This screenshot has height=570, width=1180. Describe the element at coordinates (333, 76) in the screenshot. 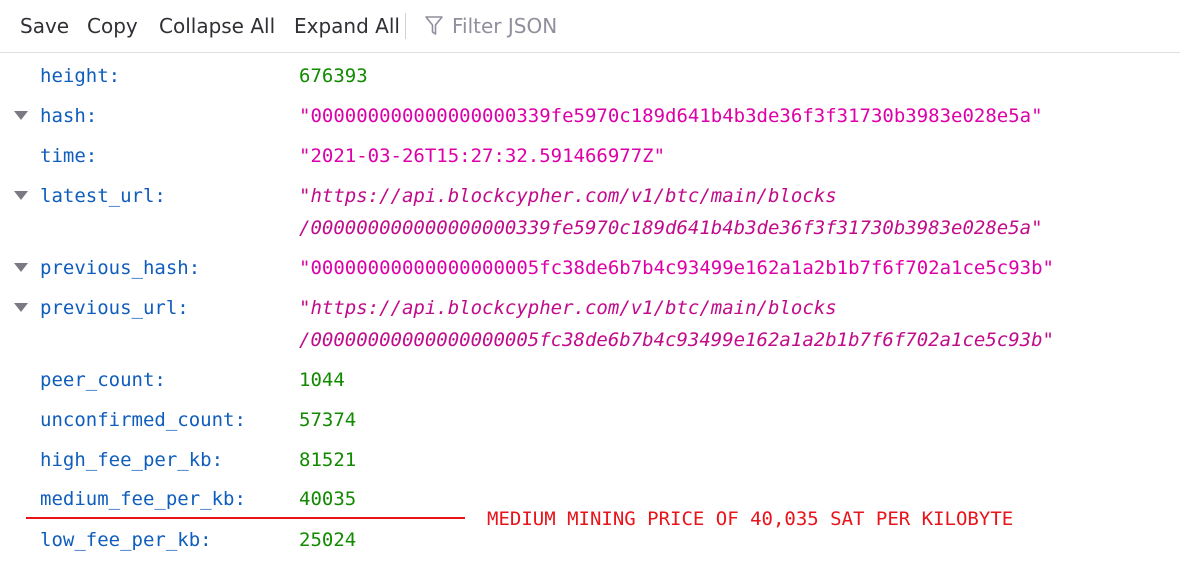

I see `json-number-value: 676393` at that location.